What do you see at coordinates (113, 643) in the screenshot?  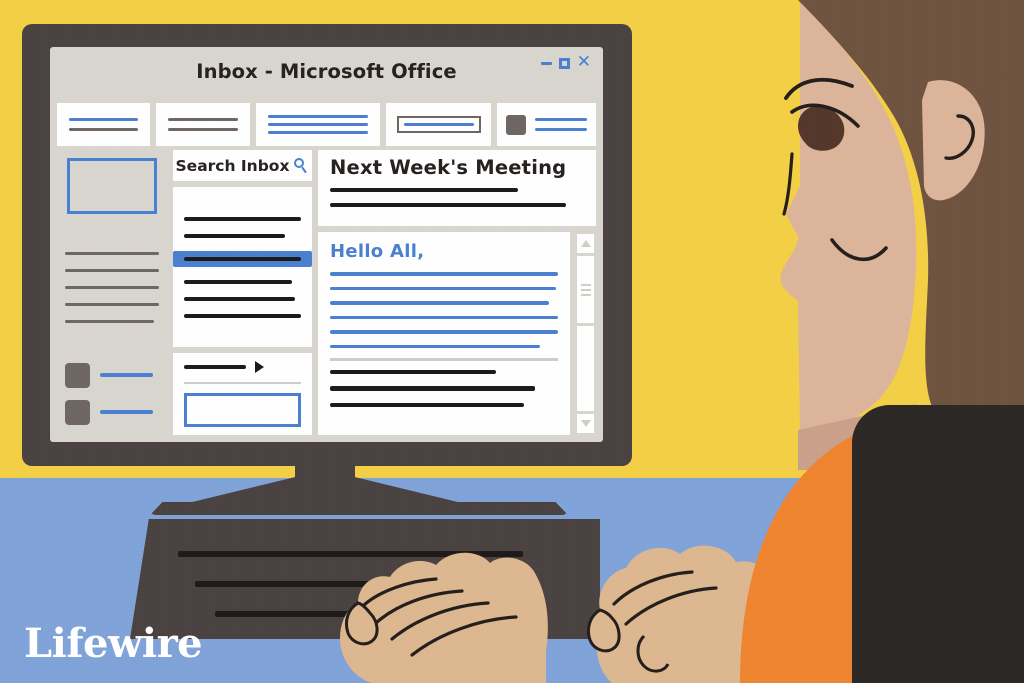 I see `brand-logo: Lifewire` at bounding box center [113, 643].